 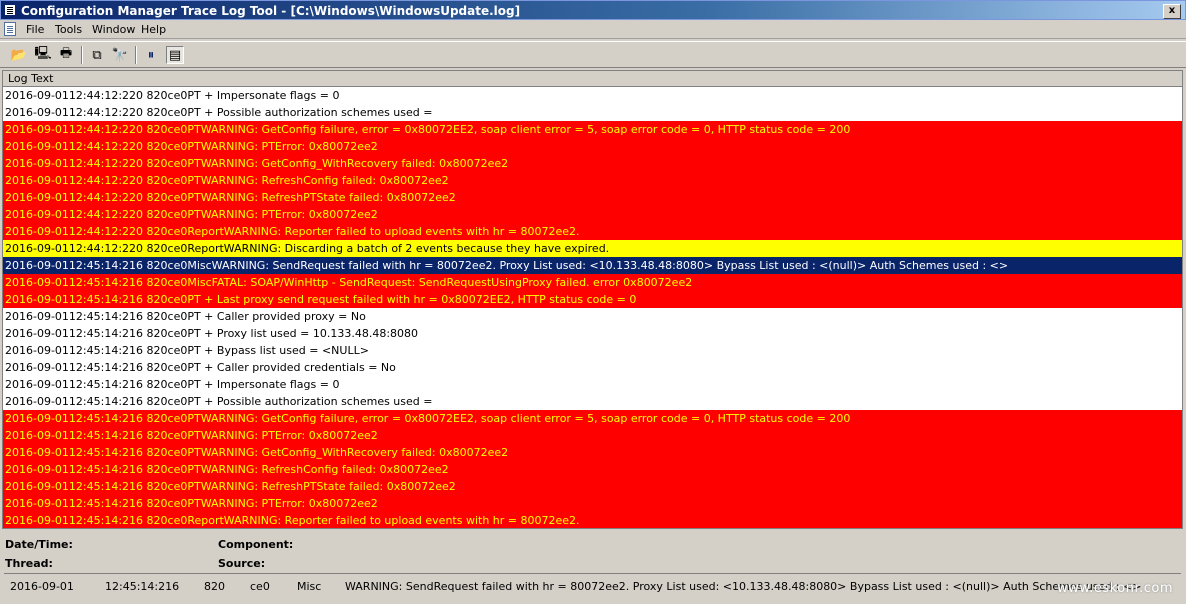 I want to click on document-icon, so click(x=10, y=29).